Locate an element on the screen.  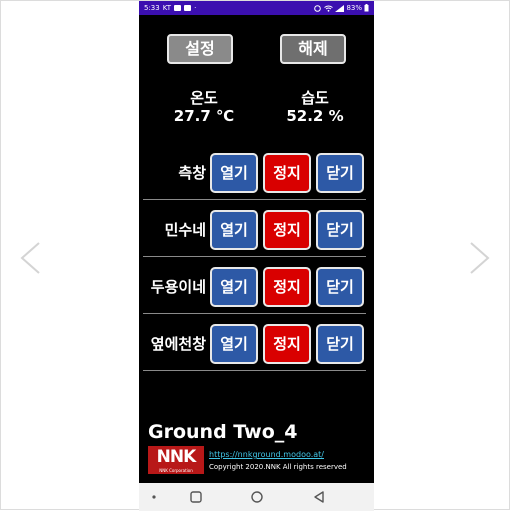
control-row: 측창 열기 정지 닫기 is located at coordinates (256, 177).